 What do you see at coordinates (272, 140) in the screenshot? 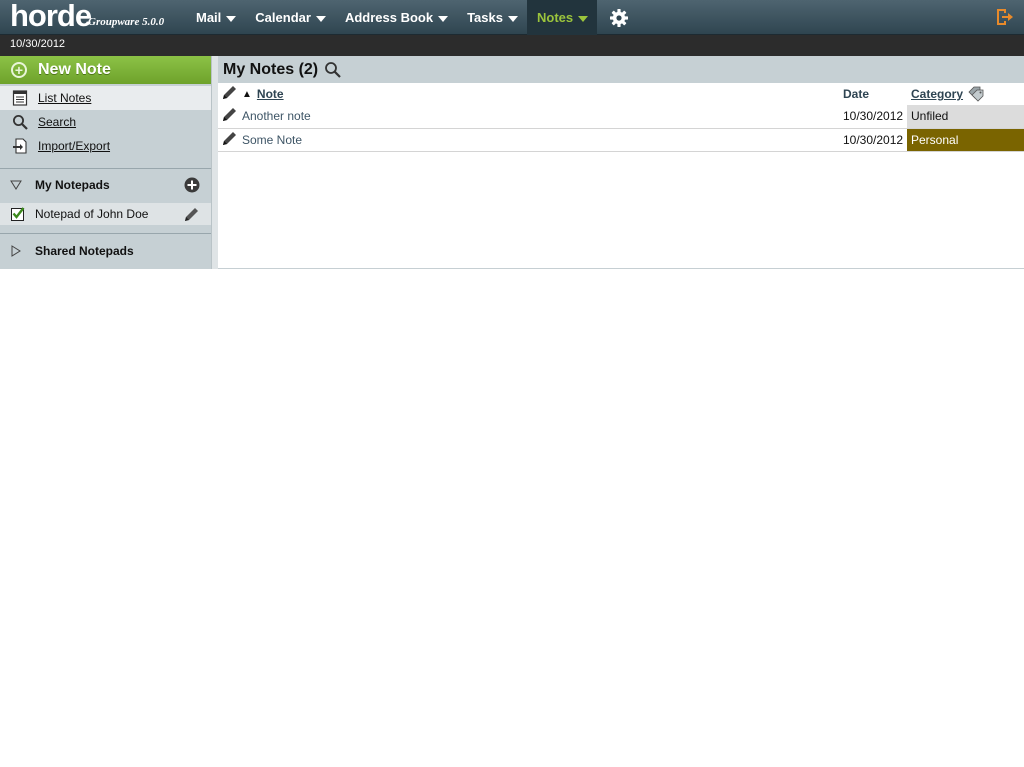
I see `note-title-link: Some Note` at bounding box center [272, 140].